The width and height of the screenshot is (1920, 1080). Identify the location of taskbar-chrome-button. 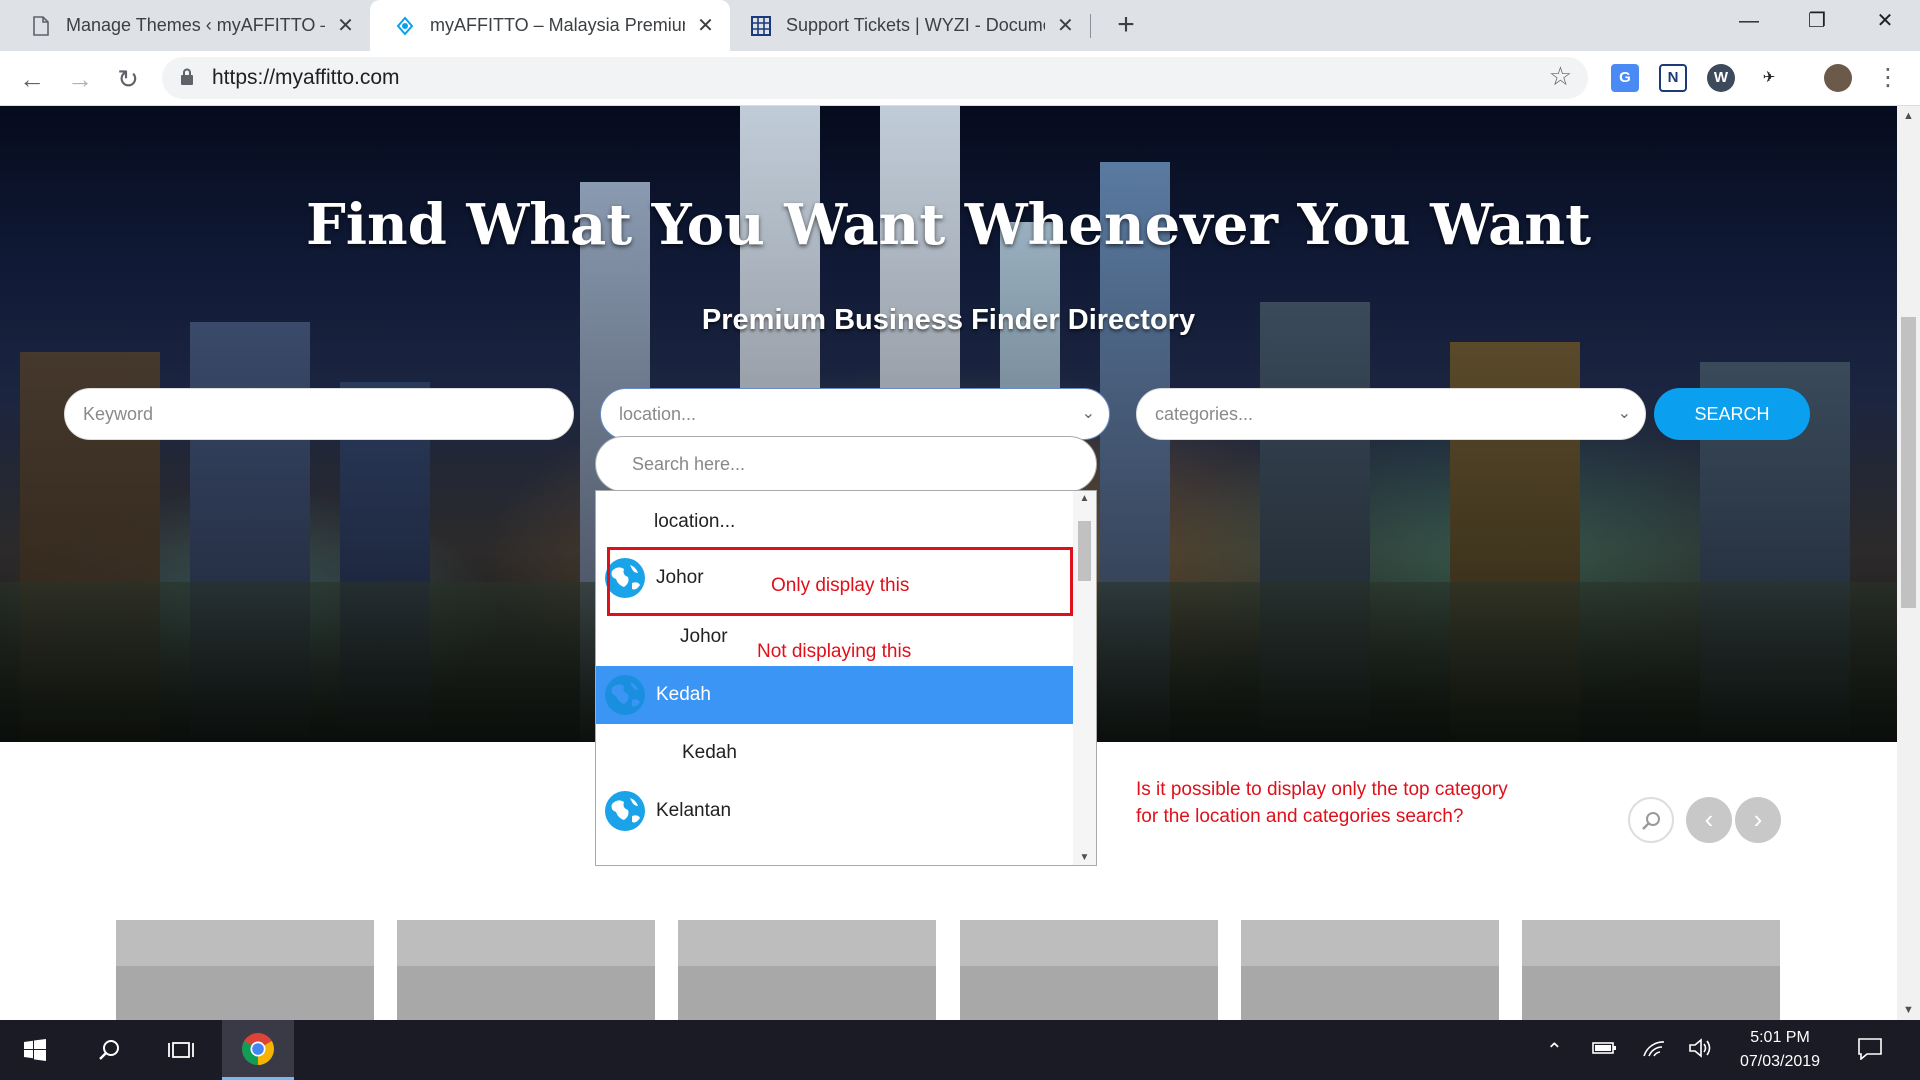
(258, 1050).